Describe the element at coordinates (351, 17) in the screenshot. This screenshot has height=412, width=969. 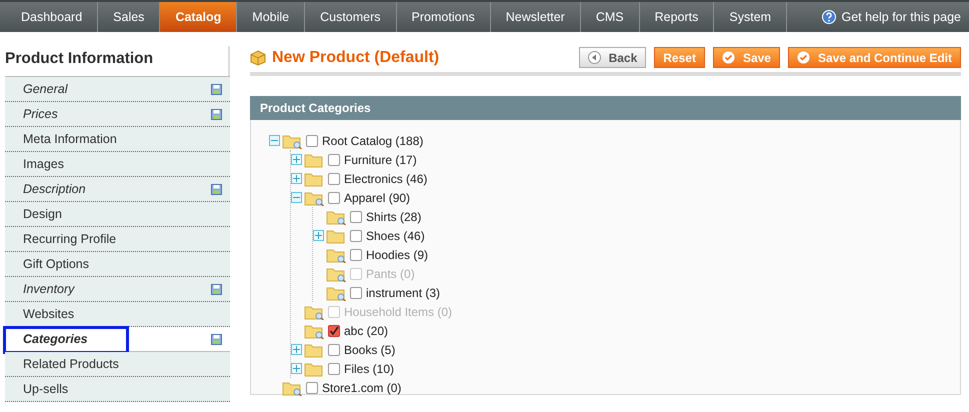
I see `nav-tab: Customers` at that location.